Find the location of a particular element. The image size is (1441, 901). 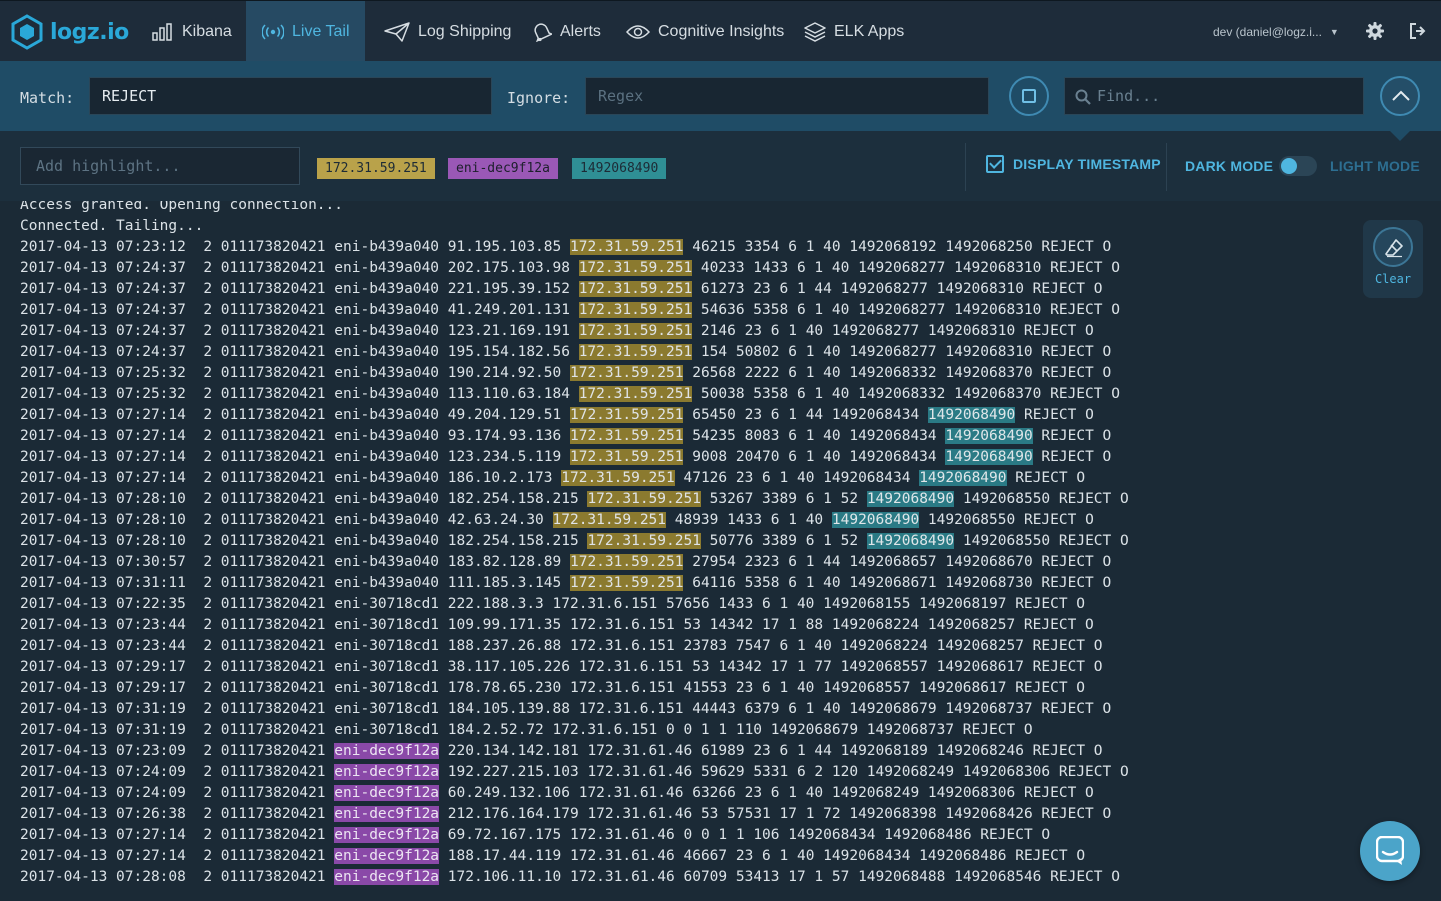

highlight-input is located at coordinates (160, 166).